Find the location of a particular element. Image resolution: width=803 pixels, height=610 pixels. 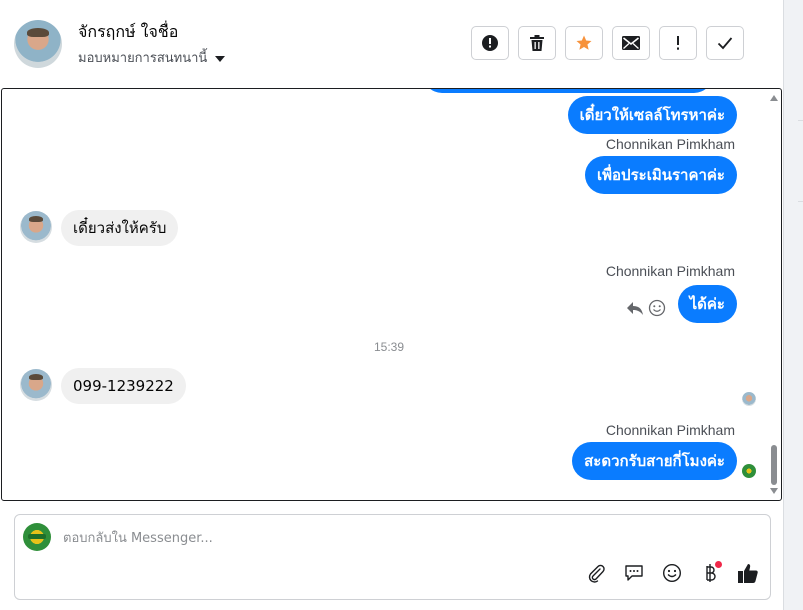

notification-dot is located at coordinates (718, 564).